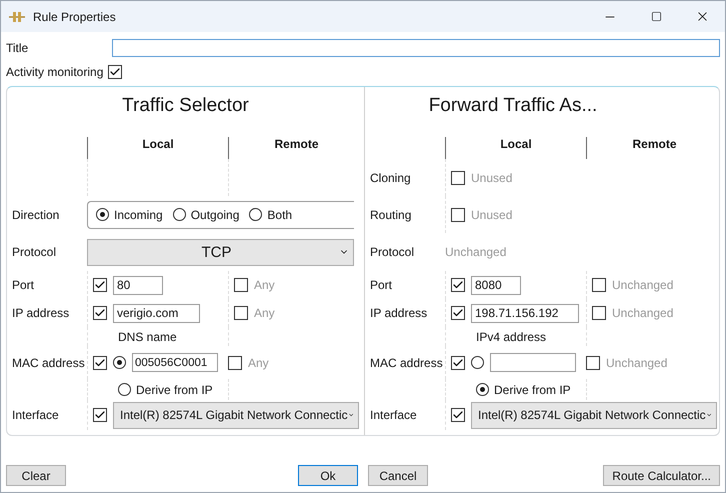 The width and height of the screenshot is (726, 493). What do you see at coordinates (475, 252) in the screenshot?
I see `value-text: Unchanged` at bounding box center [475, 252].